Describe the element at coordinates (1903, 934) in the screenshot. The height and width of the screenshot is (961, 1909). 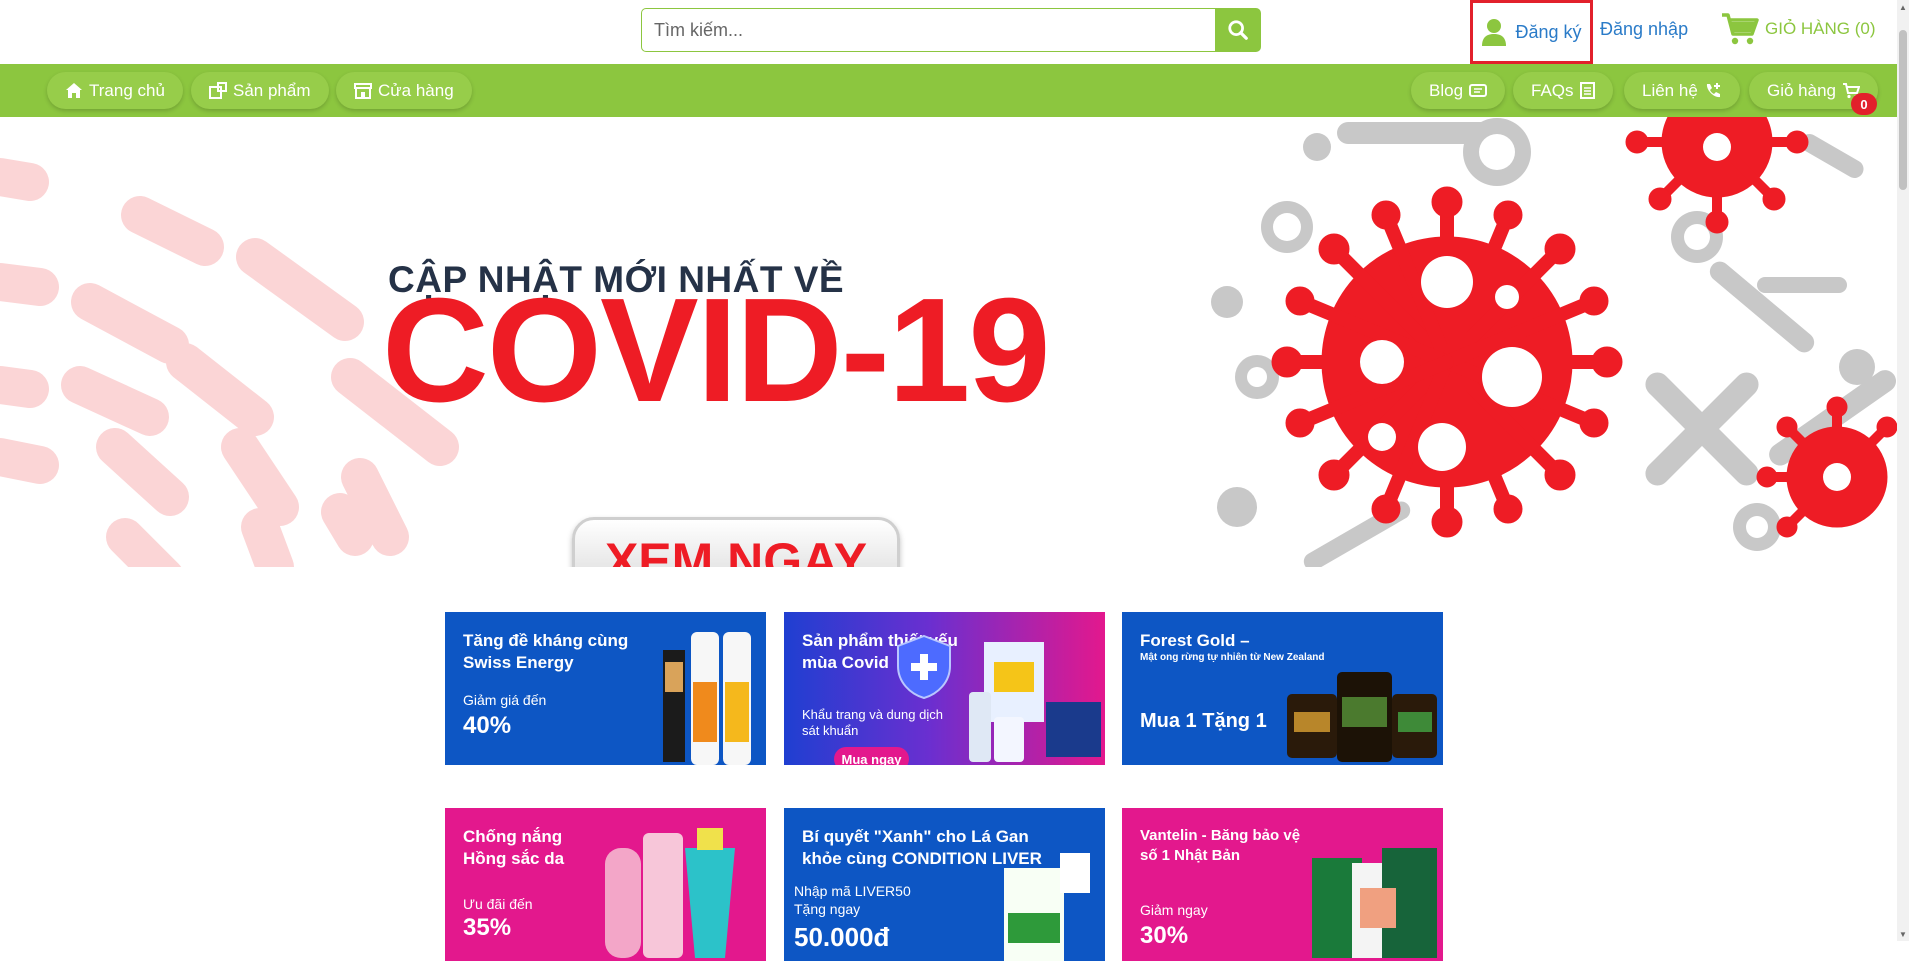
I see `scroll-down-arrow: ▼` at that location.